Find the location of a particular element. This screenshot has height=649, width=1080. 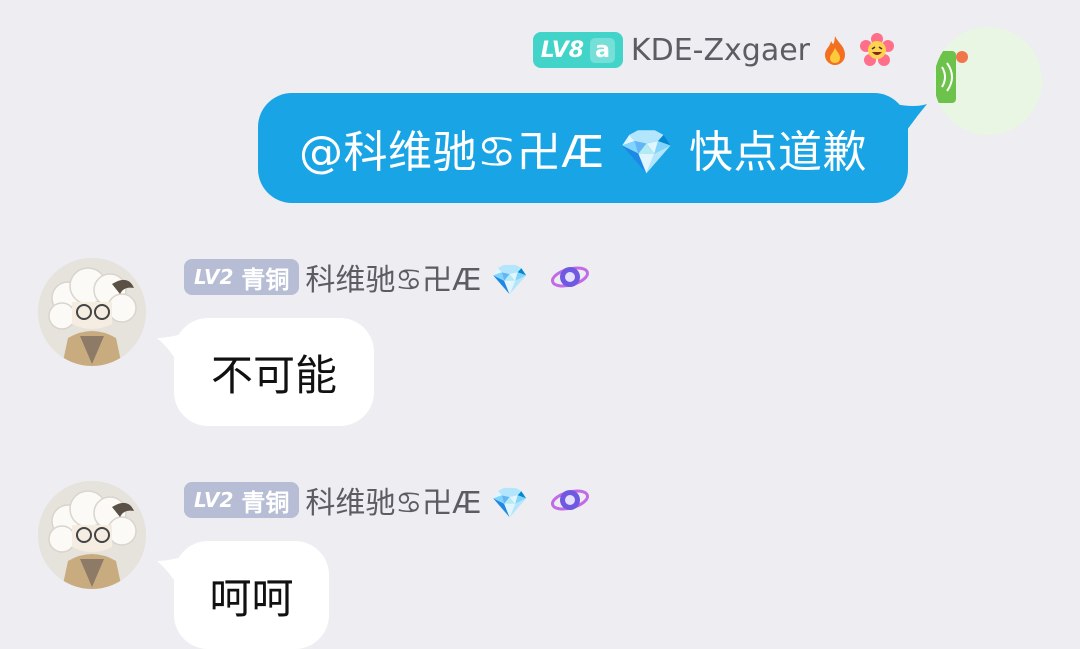

level-badge: LV8 a is located at coordinates (577, 50).